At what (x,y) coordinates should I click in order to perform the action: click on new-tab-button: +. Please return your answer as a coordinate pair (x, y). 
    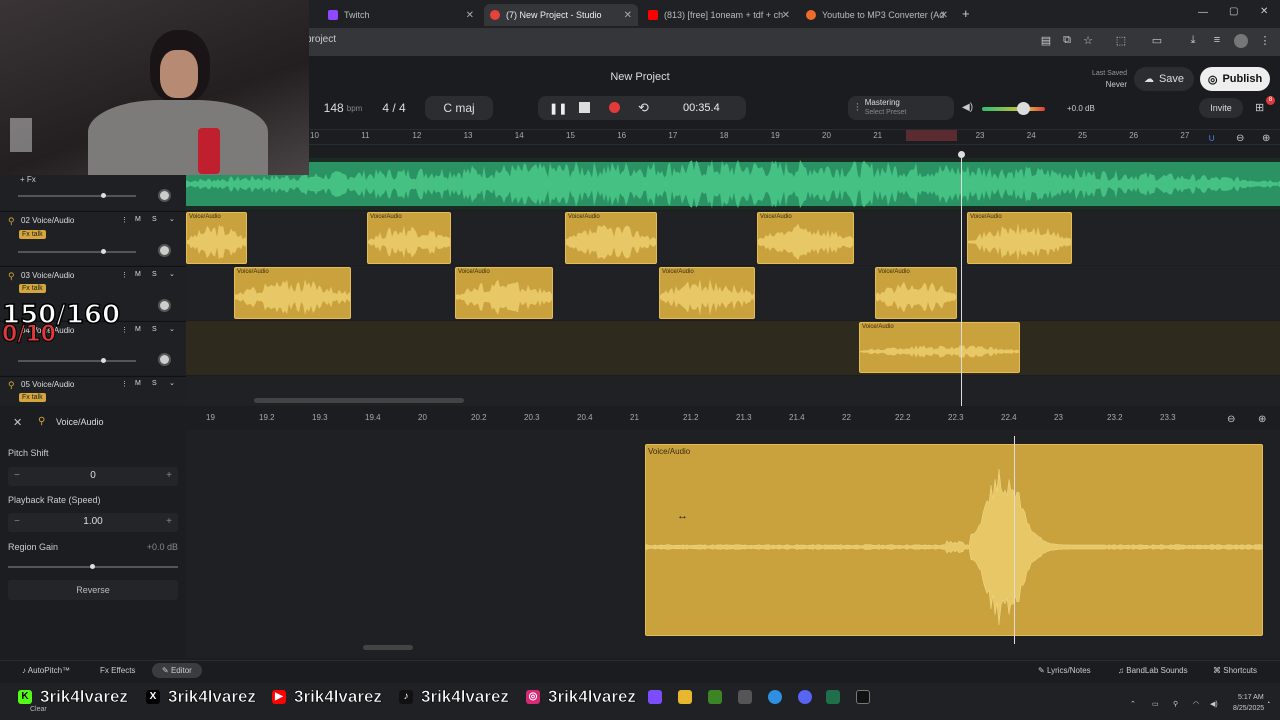
    Looking at the image, I should click on (966, 13).